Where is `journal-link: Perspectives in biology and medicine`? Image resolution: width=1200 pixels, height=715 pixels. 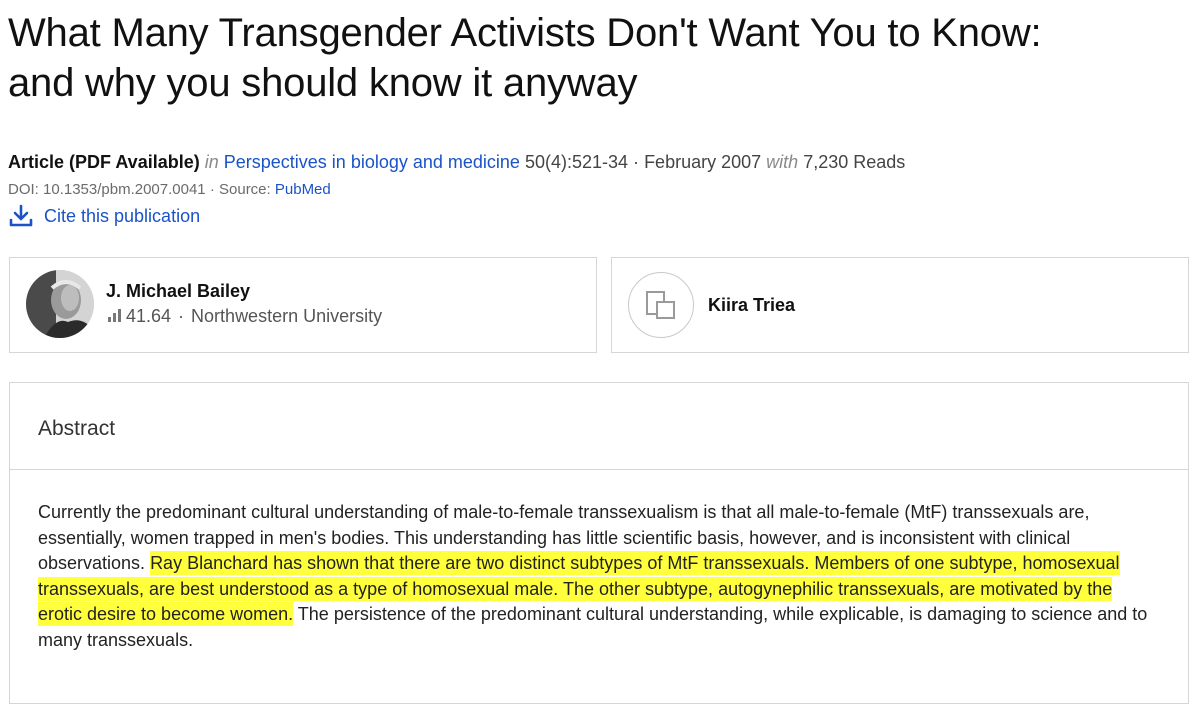 journal-link: Perspectives in biology and medicine is located at coordinates (372, 162).